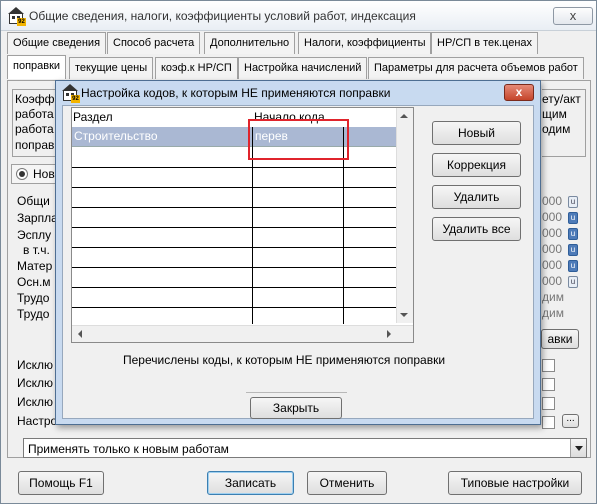 Image resolution: width=597 pixels, height=504 pixels. I want to click on scroll-up-icon, so click(404, 116).